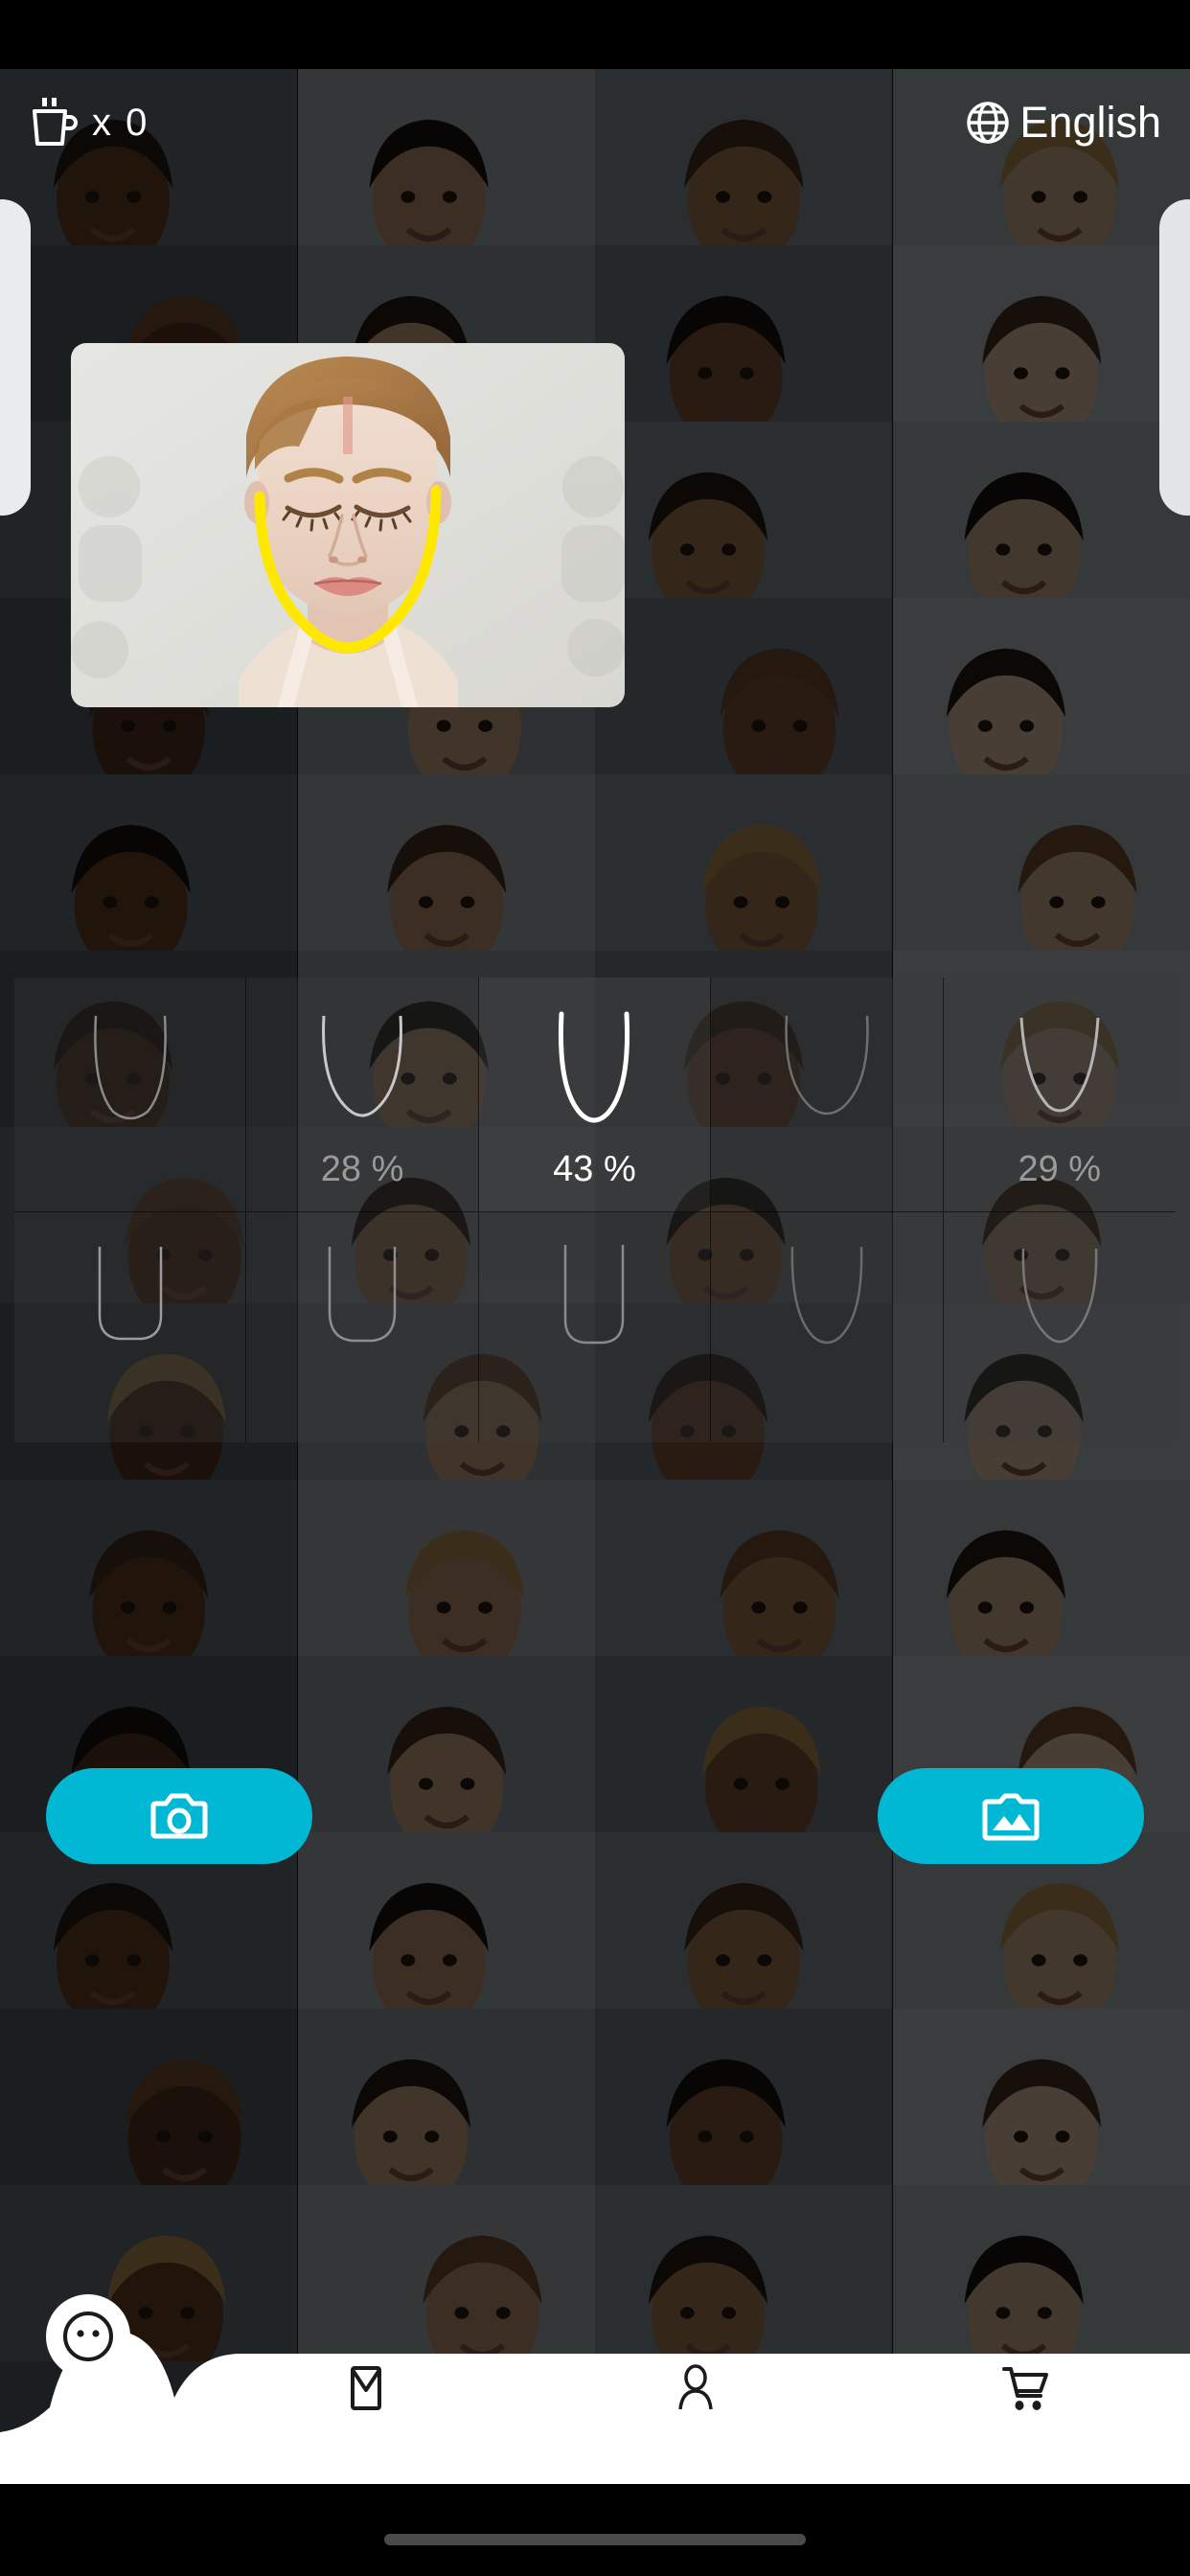 This screenshot has width=1190, height=2576. What do you see at coordinates (1060, 1169) in the screenshot?
I see `jaw-shape-percent: 29 %` at bounding box center [1060, 1169].